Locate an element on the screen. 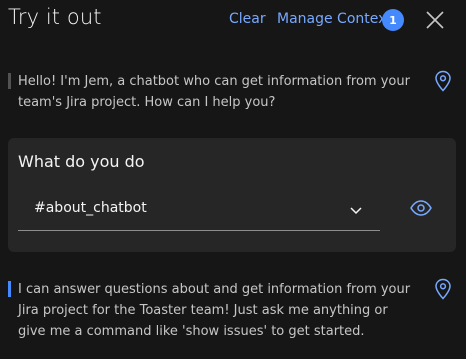  intent-label: What do you do is located at coordinates (81, 161).